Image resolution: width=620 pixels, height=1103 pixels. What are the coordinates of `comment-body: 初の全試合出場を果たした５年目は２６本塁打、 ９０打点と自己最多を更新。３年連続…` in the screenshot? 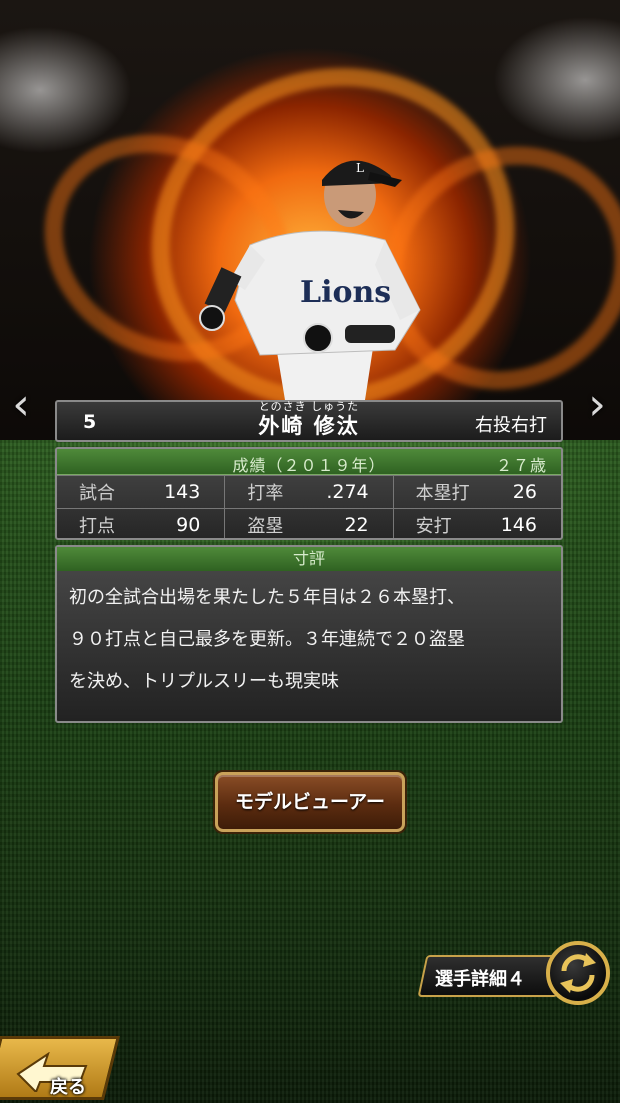 It's located at (309, 637).